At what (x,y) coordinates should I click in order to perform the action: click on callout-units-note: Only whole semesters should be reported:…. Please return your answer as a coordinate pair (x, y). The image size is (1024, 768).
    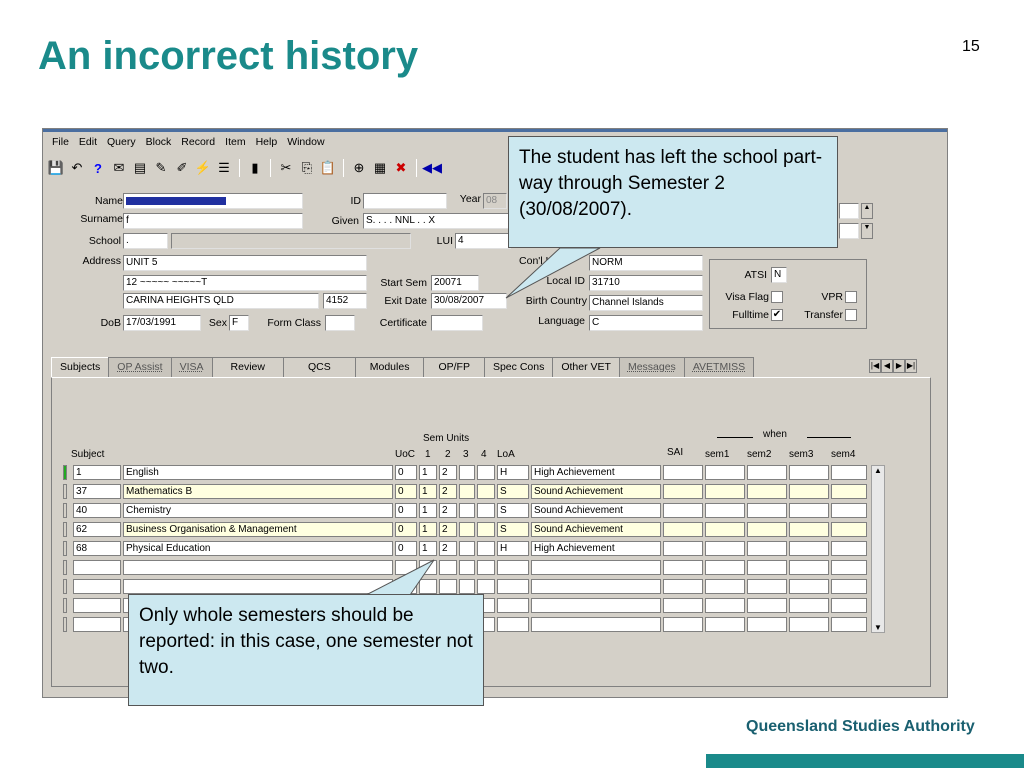
    Looking at the image, I should click on (306, 650).